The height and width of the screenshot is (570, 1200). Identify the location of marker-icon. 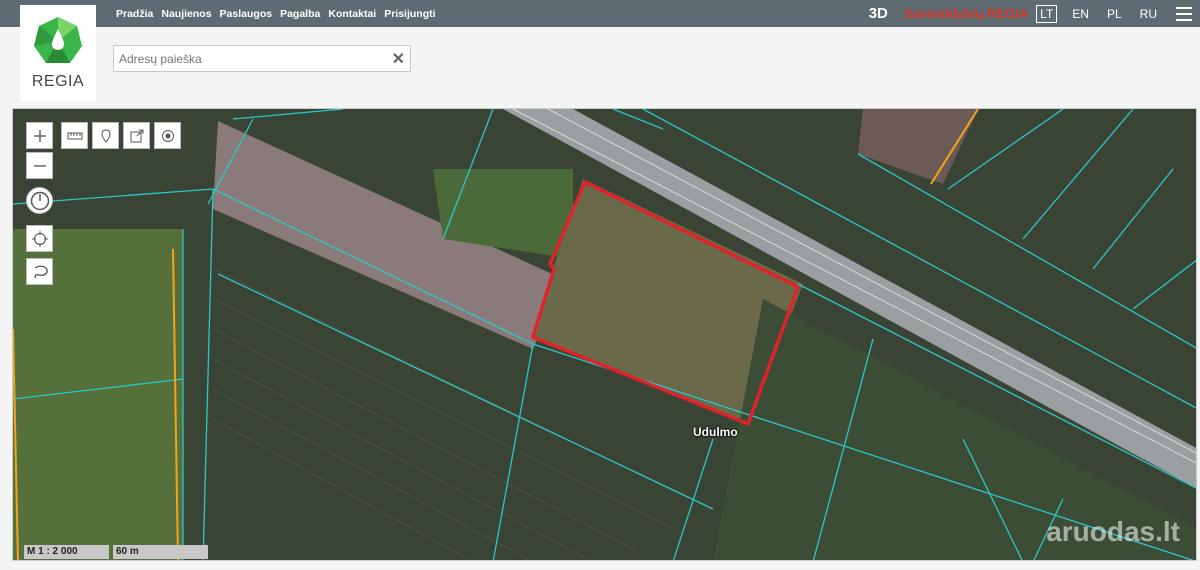
(105, 135).